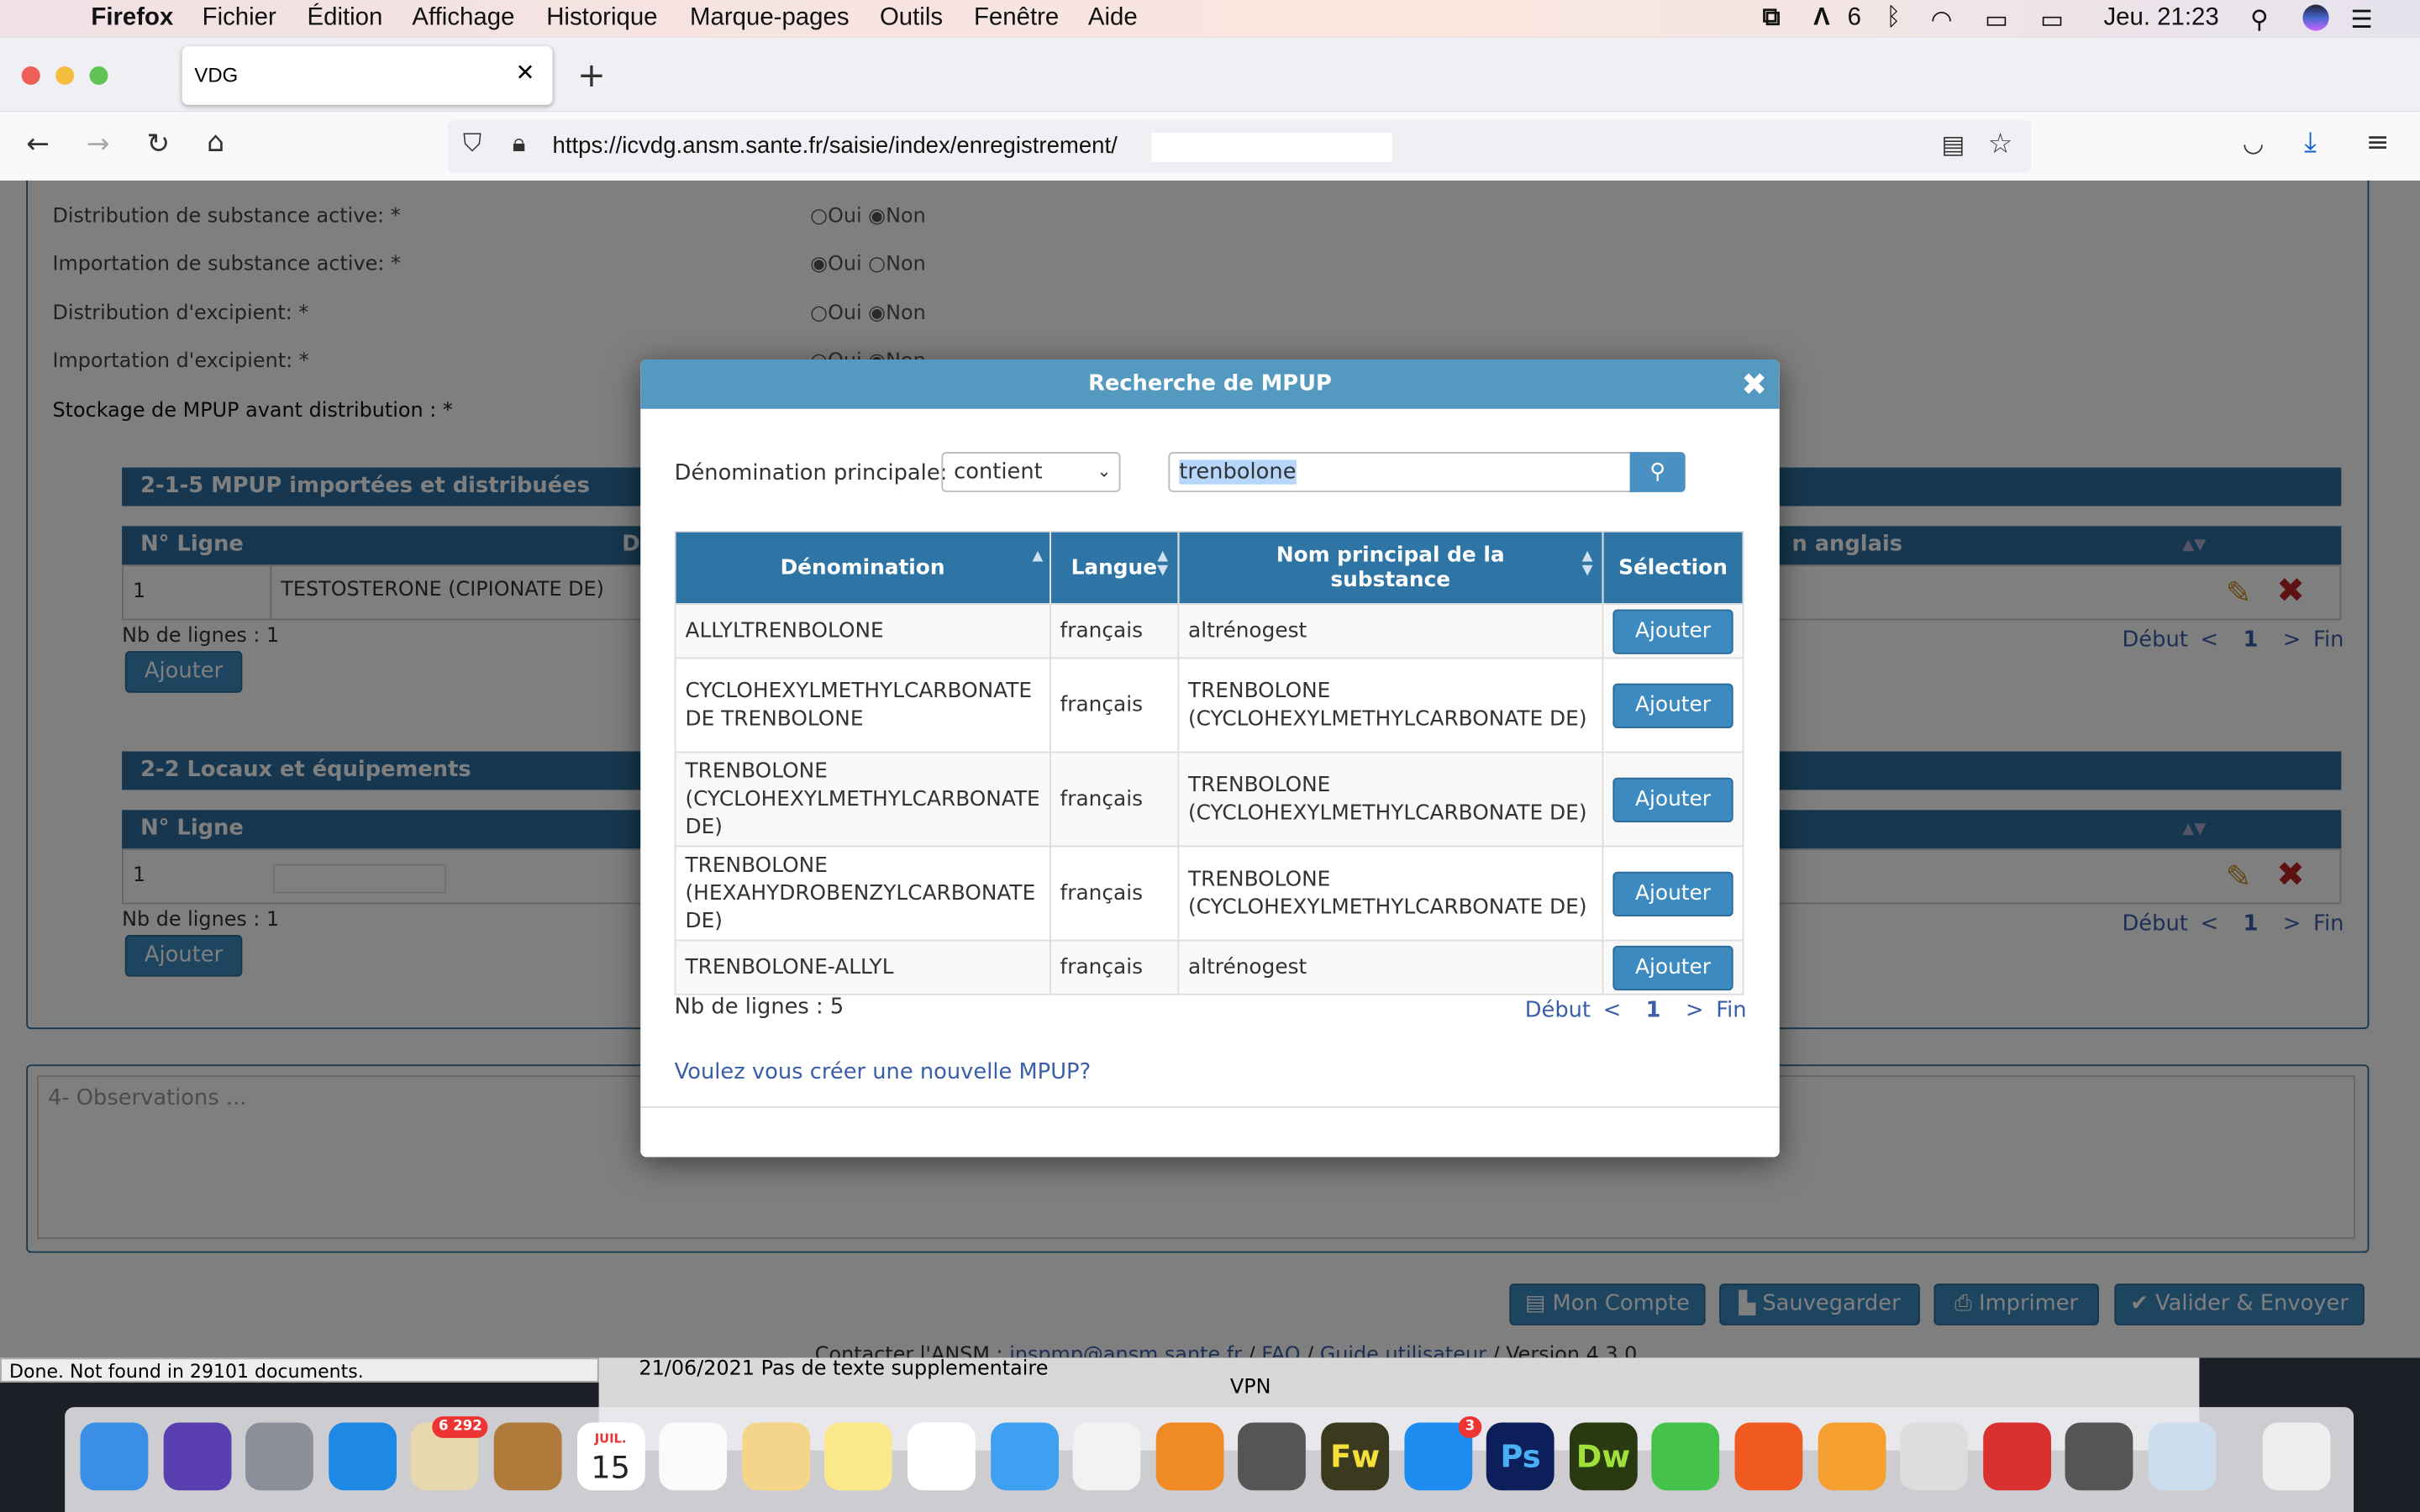 This screenshot has width=2420, height=1512. I want to click on back-icon: ←, so click(38, 144).